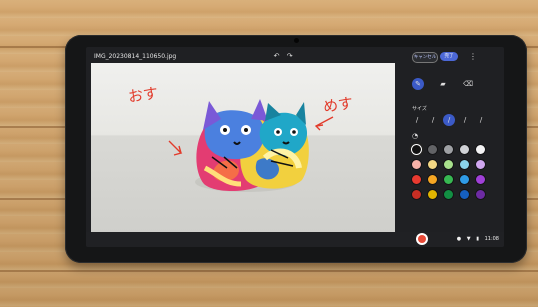 The width and height of the screenshot is (538, 307). What do you see at coordinates (473, 56) in the screenshot?
I see `more-options-icon: ⋮` at bounding box center [473, 56].